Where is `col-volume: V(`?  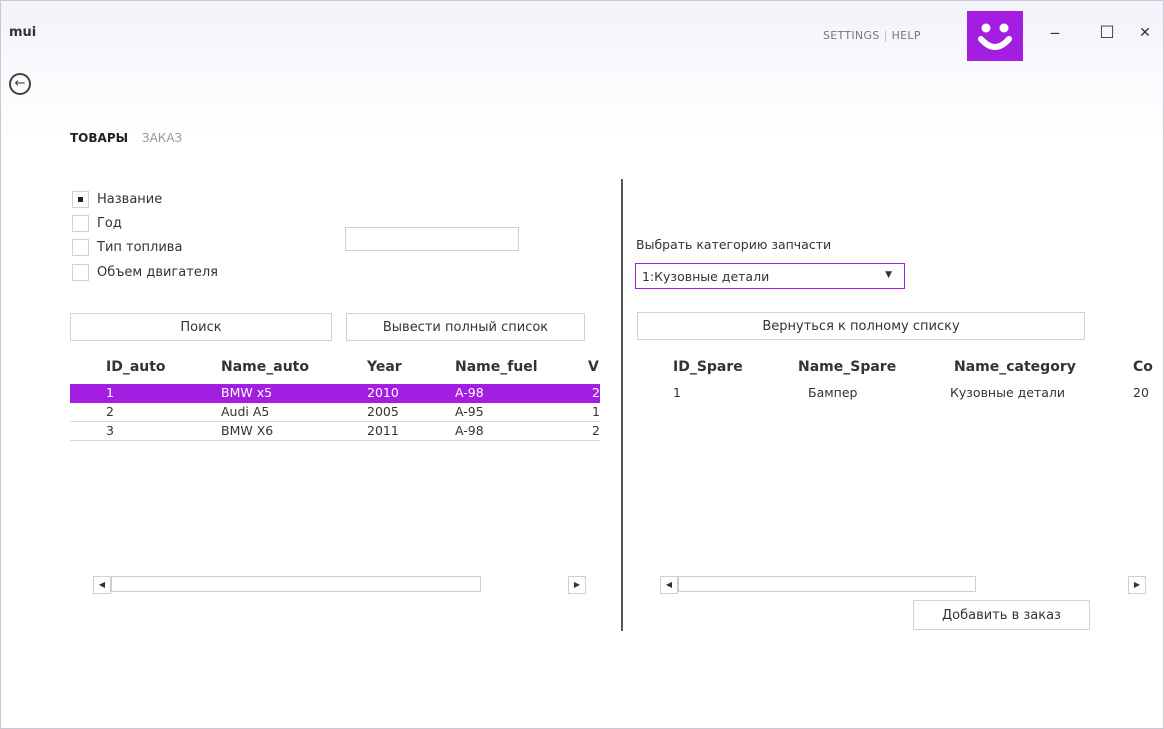
col-volume: V( is located at coordinates (594, 367).